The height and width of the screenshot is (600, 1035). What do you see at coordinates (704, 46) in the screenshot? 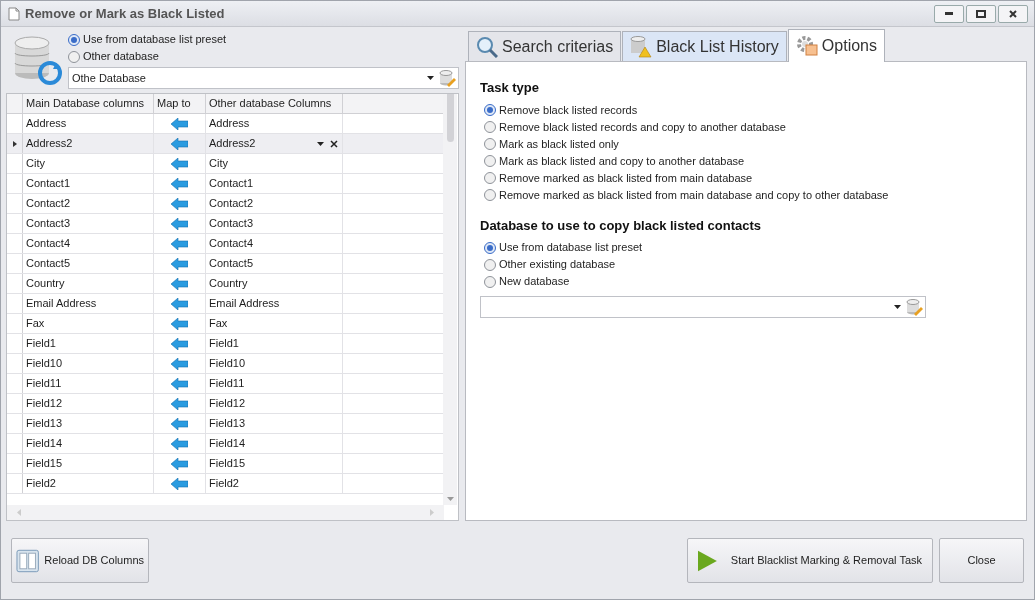
I see `tab: Black List History` at bounding box center [704, 46].